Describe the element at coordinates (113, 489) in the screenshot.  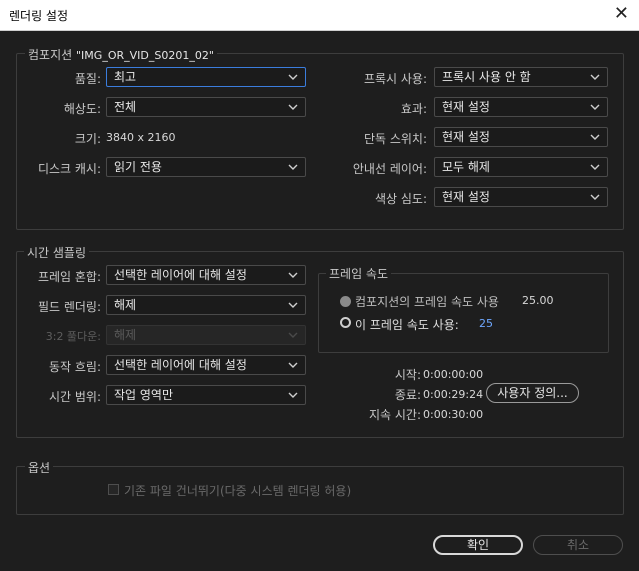
I see `skip-existing-checkbox` at that location.